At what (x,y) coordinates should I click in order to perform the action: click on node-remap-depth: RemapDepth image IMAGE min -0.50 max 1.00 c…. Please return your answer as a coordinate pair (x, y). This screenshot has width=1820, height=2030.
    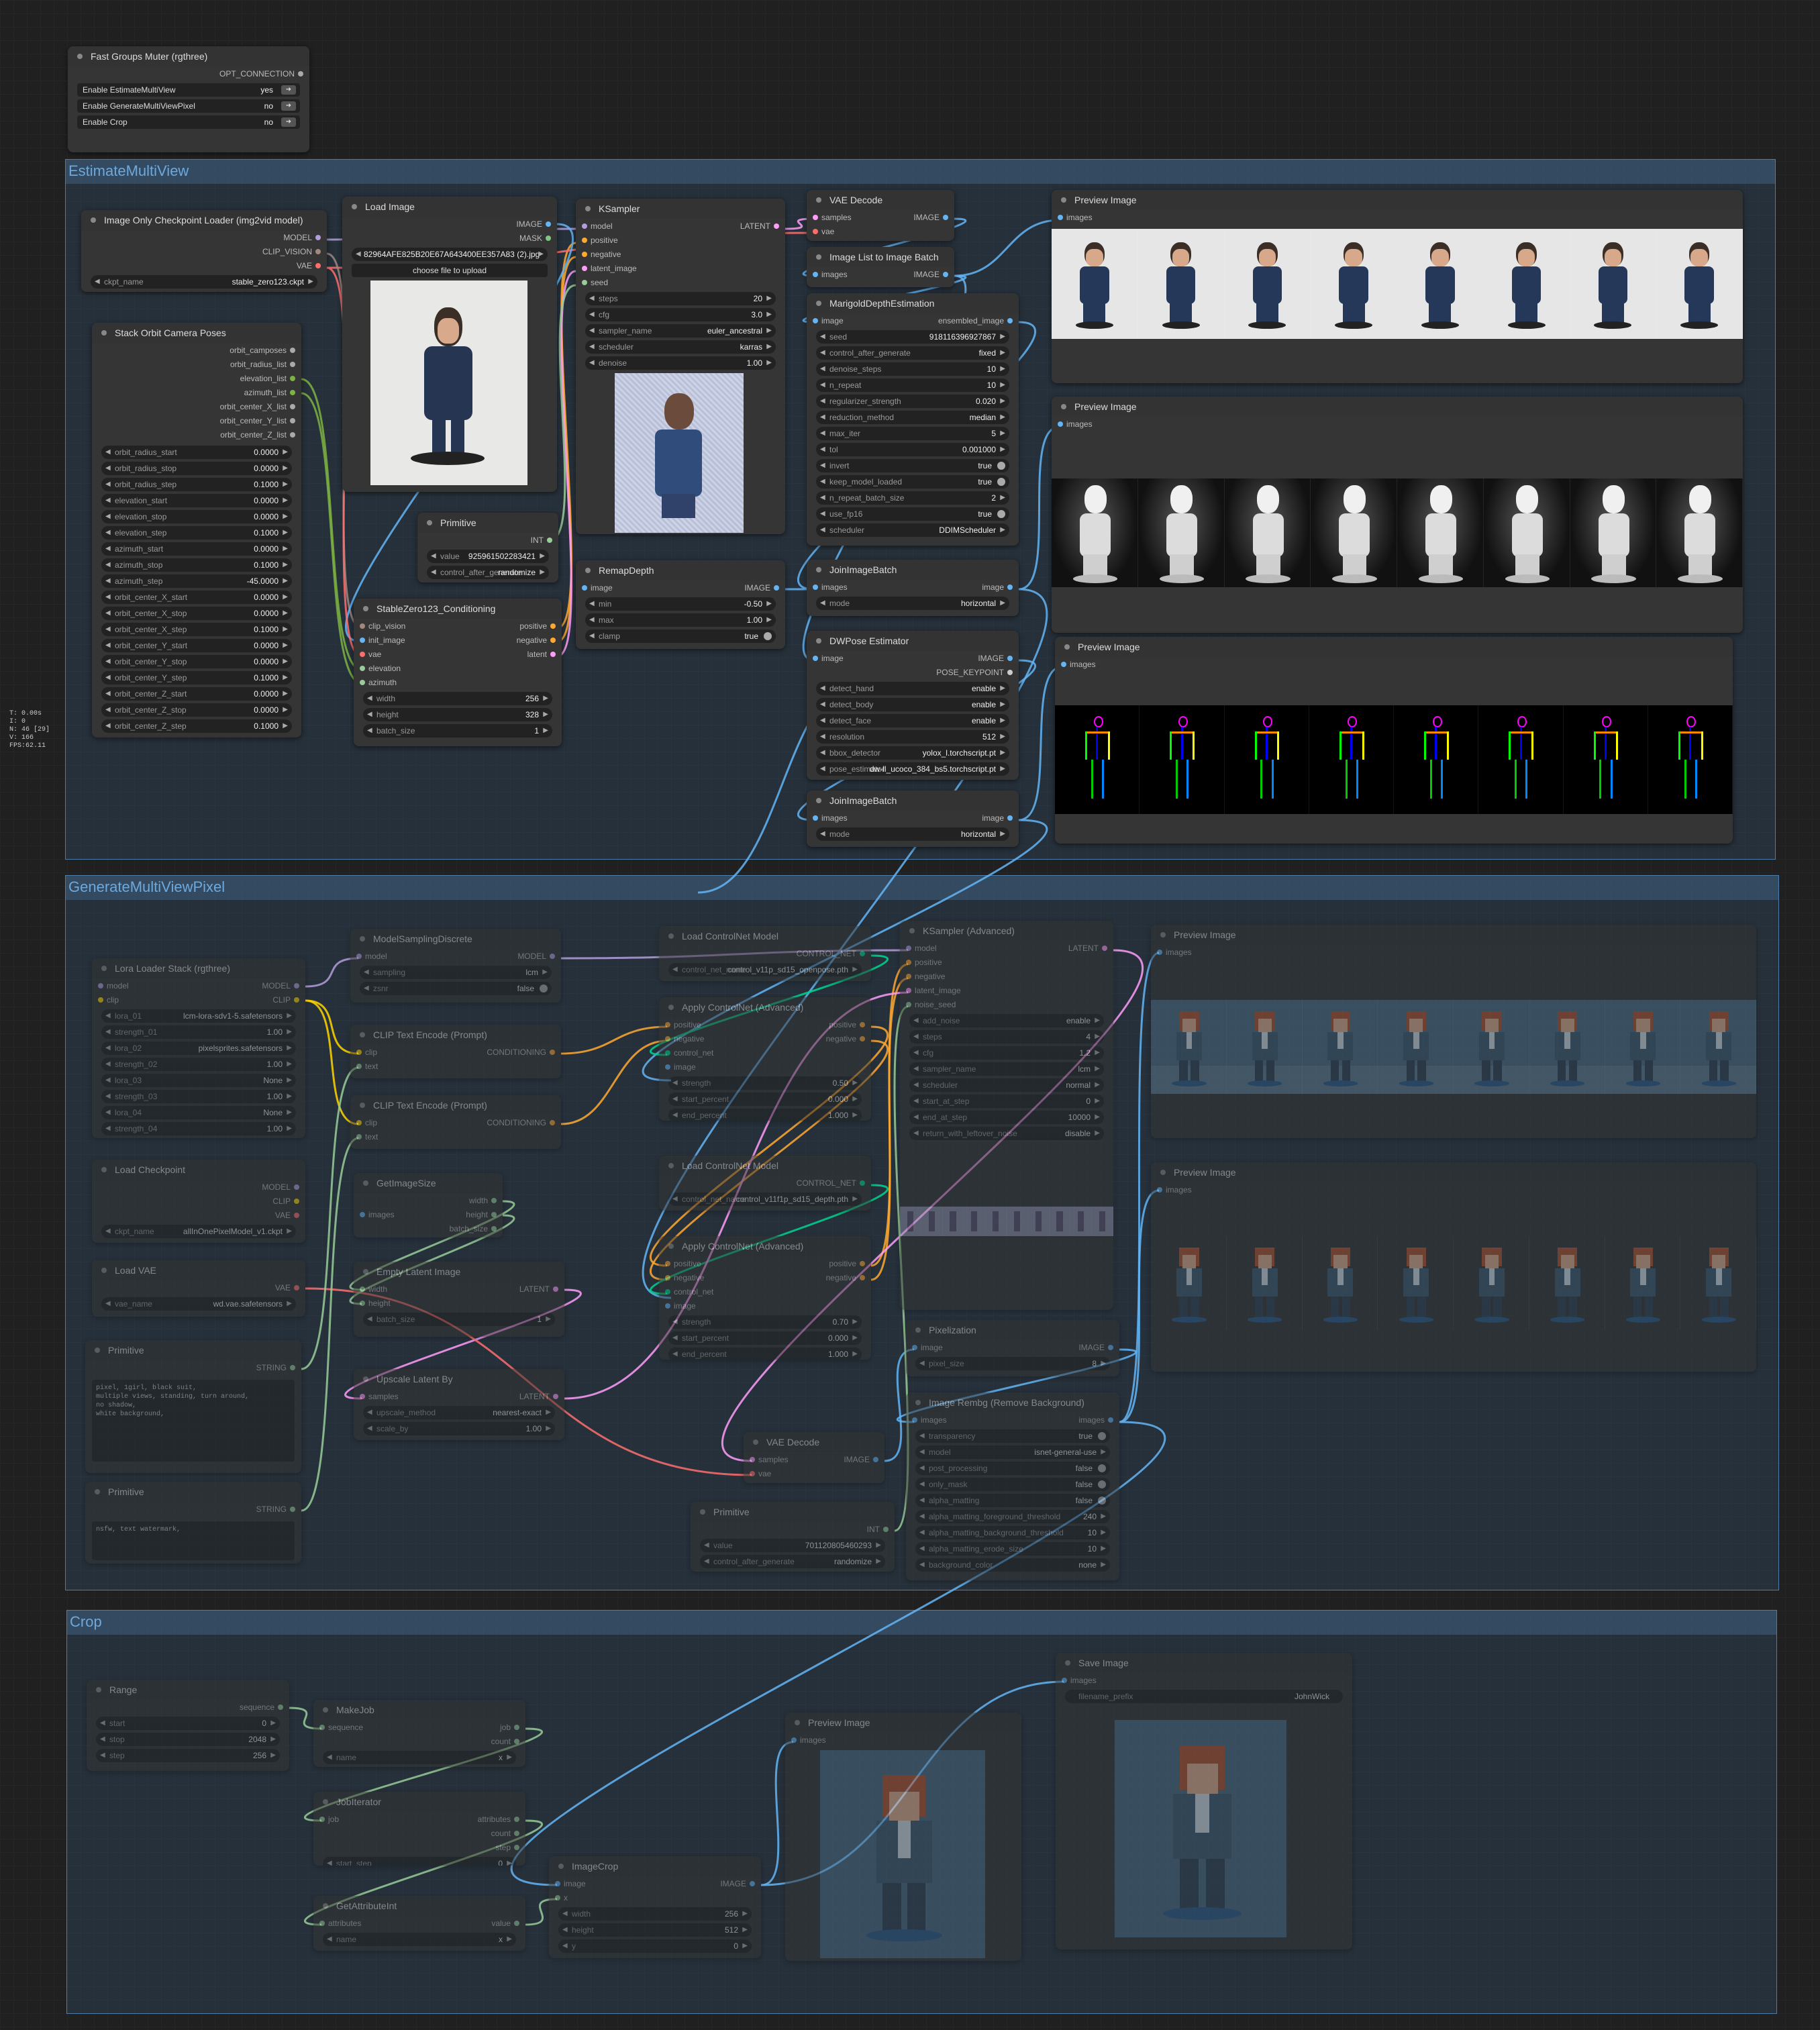
    Looking at the image, I should click on (680, 604).